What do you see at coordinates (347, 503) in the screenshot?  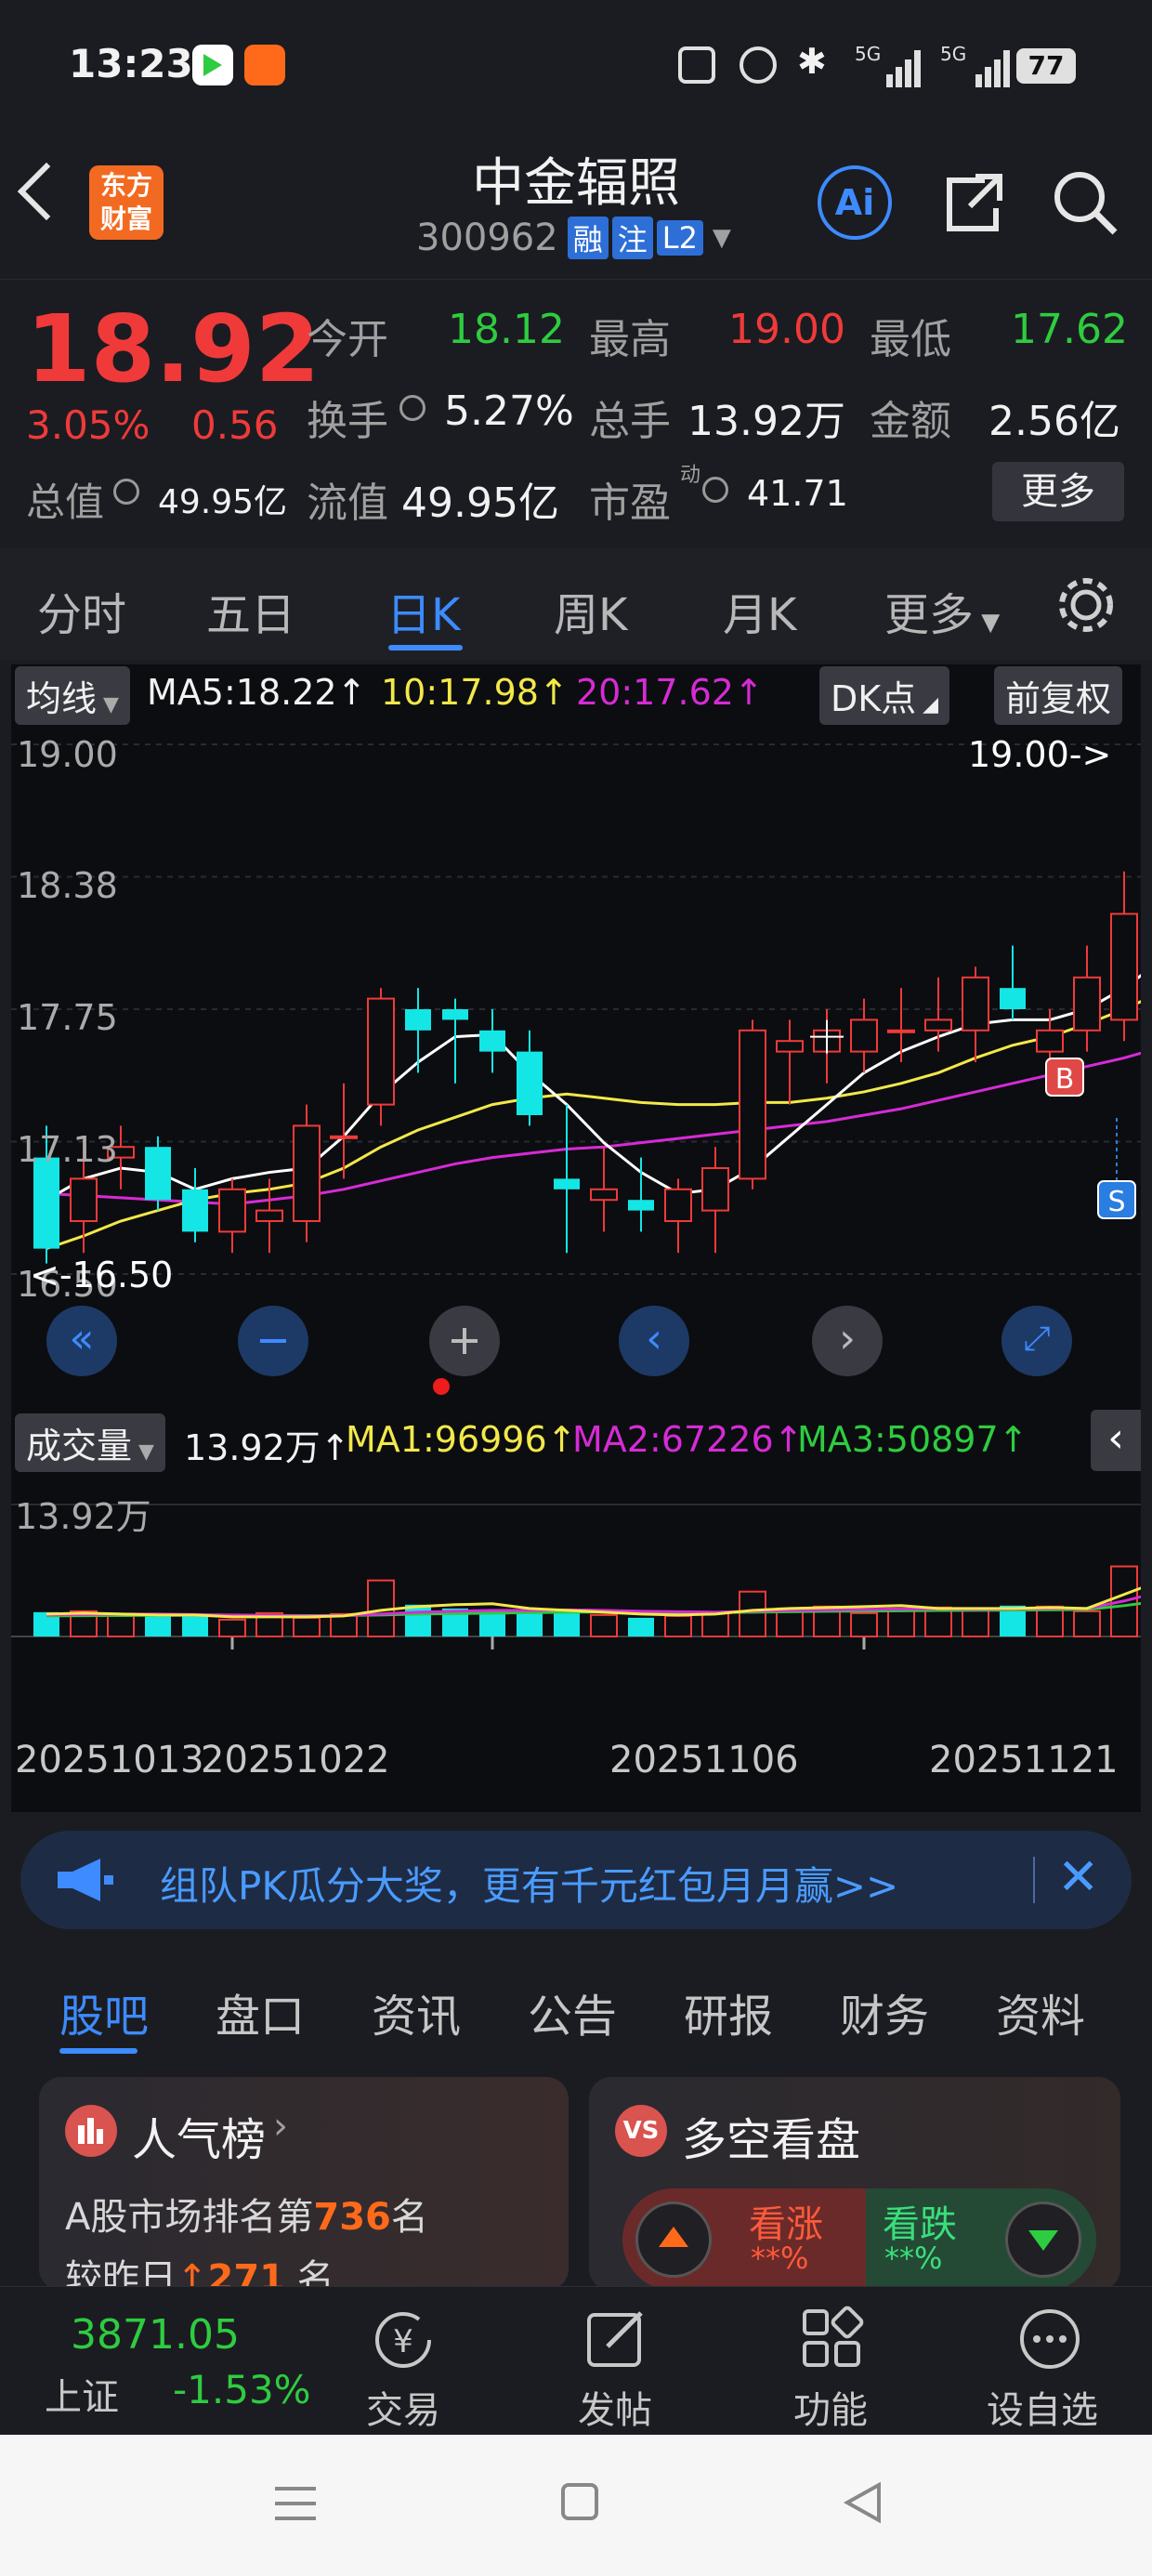 I see `float-label: 流值` at bounding box center [347, 503].